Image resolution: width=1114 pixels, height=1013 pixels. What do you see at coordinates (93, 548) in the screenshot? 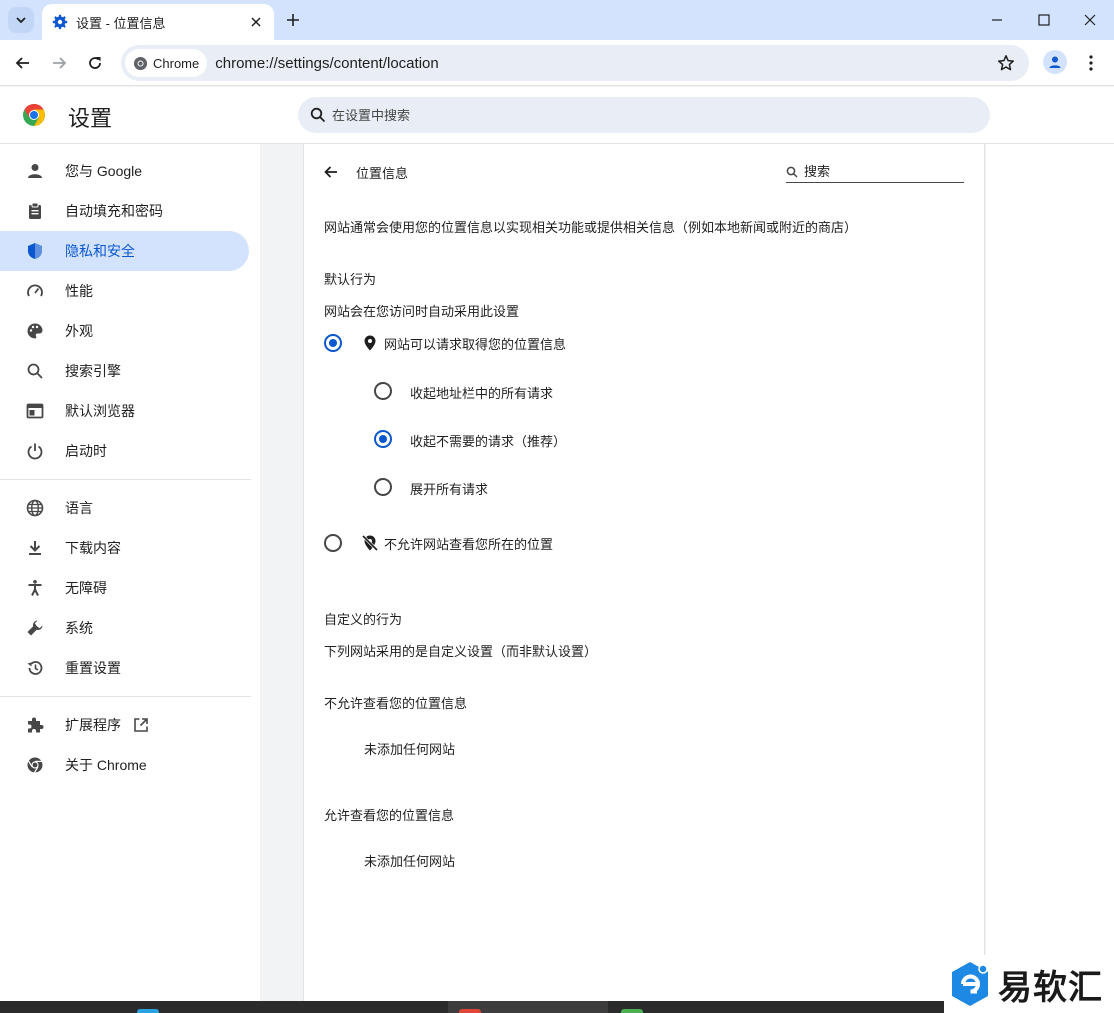
I see `sidebar-item-label: 下载内容` at bounding box center [93, 548].